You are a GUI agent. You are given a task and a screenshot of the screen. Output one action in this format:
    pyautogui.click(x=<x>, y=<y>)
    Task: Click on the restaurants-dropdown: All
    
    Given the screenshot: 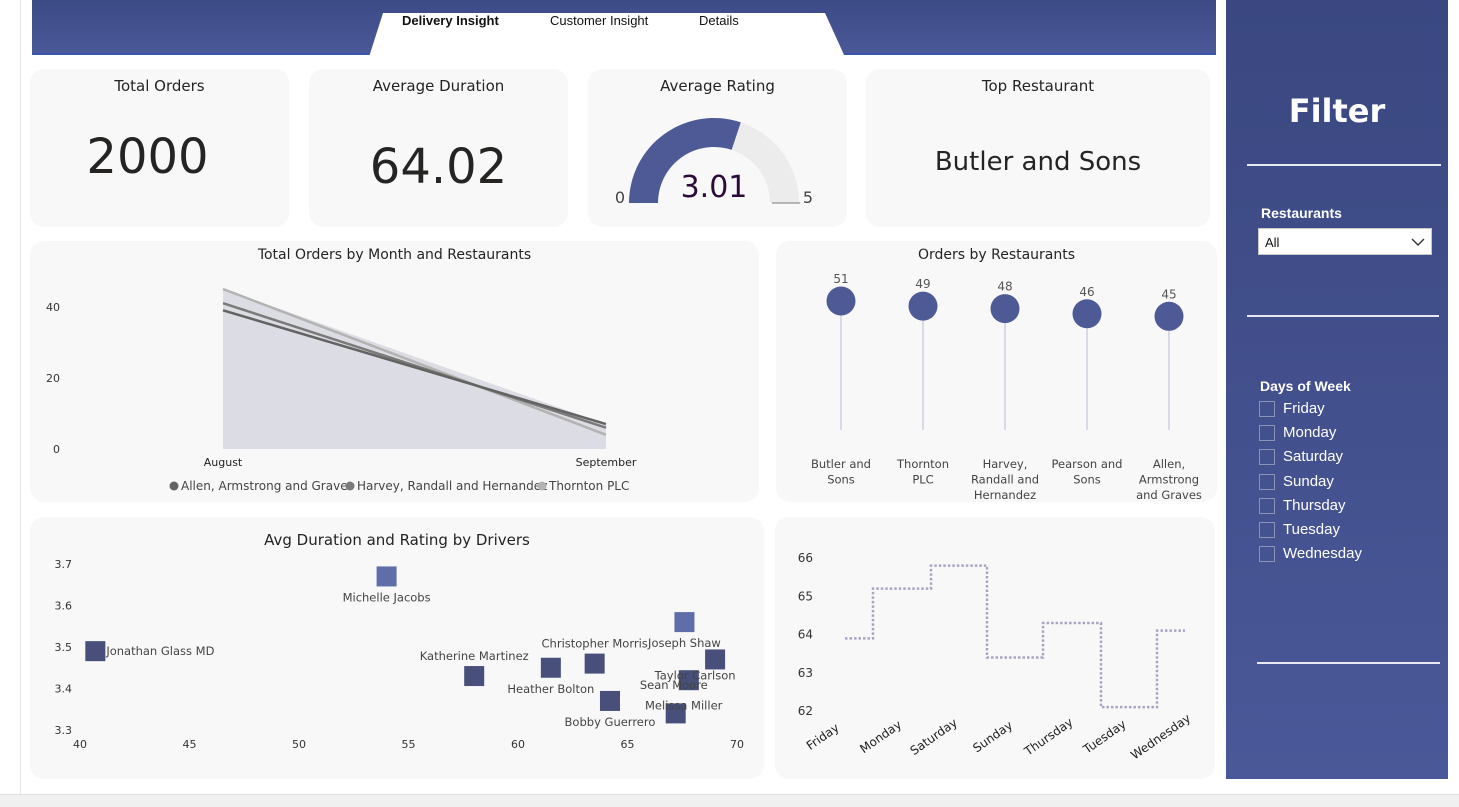 What is the action you would take?
    pyautogui.click(x=1345, y=241)
    